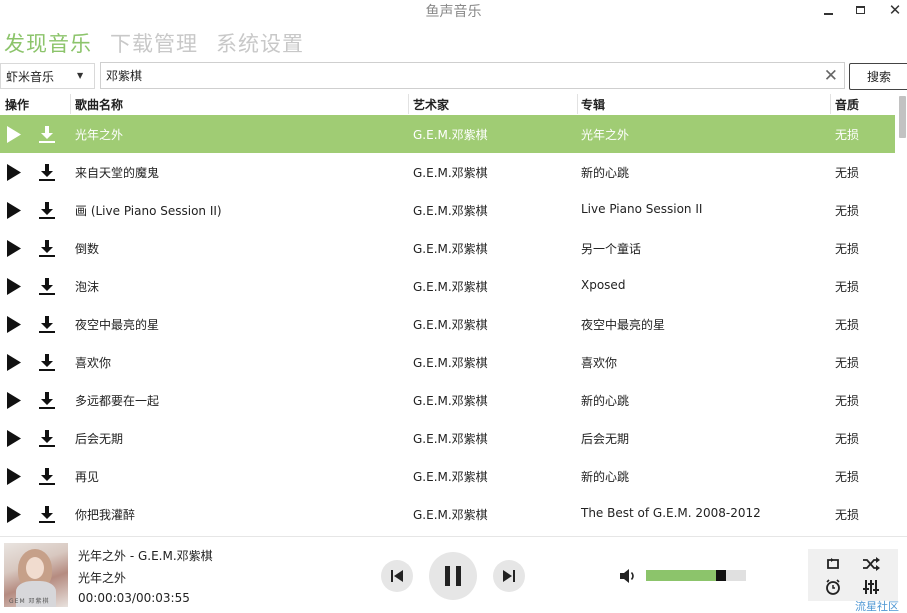  I want to click on minimize-icon, so click(828, 14).